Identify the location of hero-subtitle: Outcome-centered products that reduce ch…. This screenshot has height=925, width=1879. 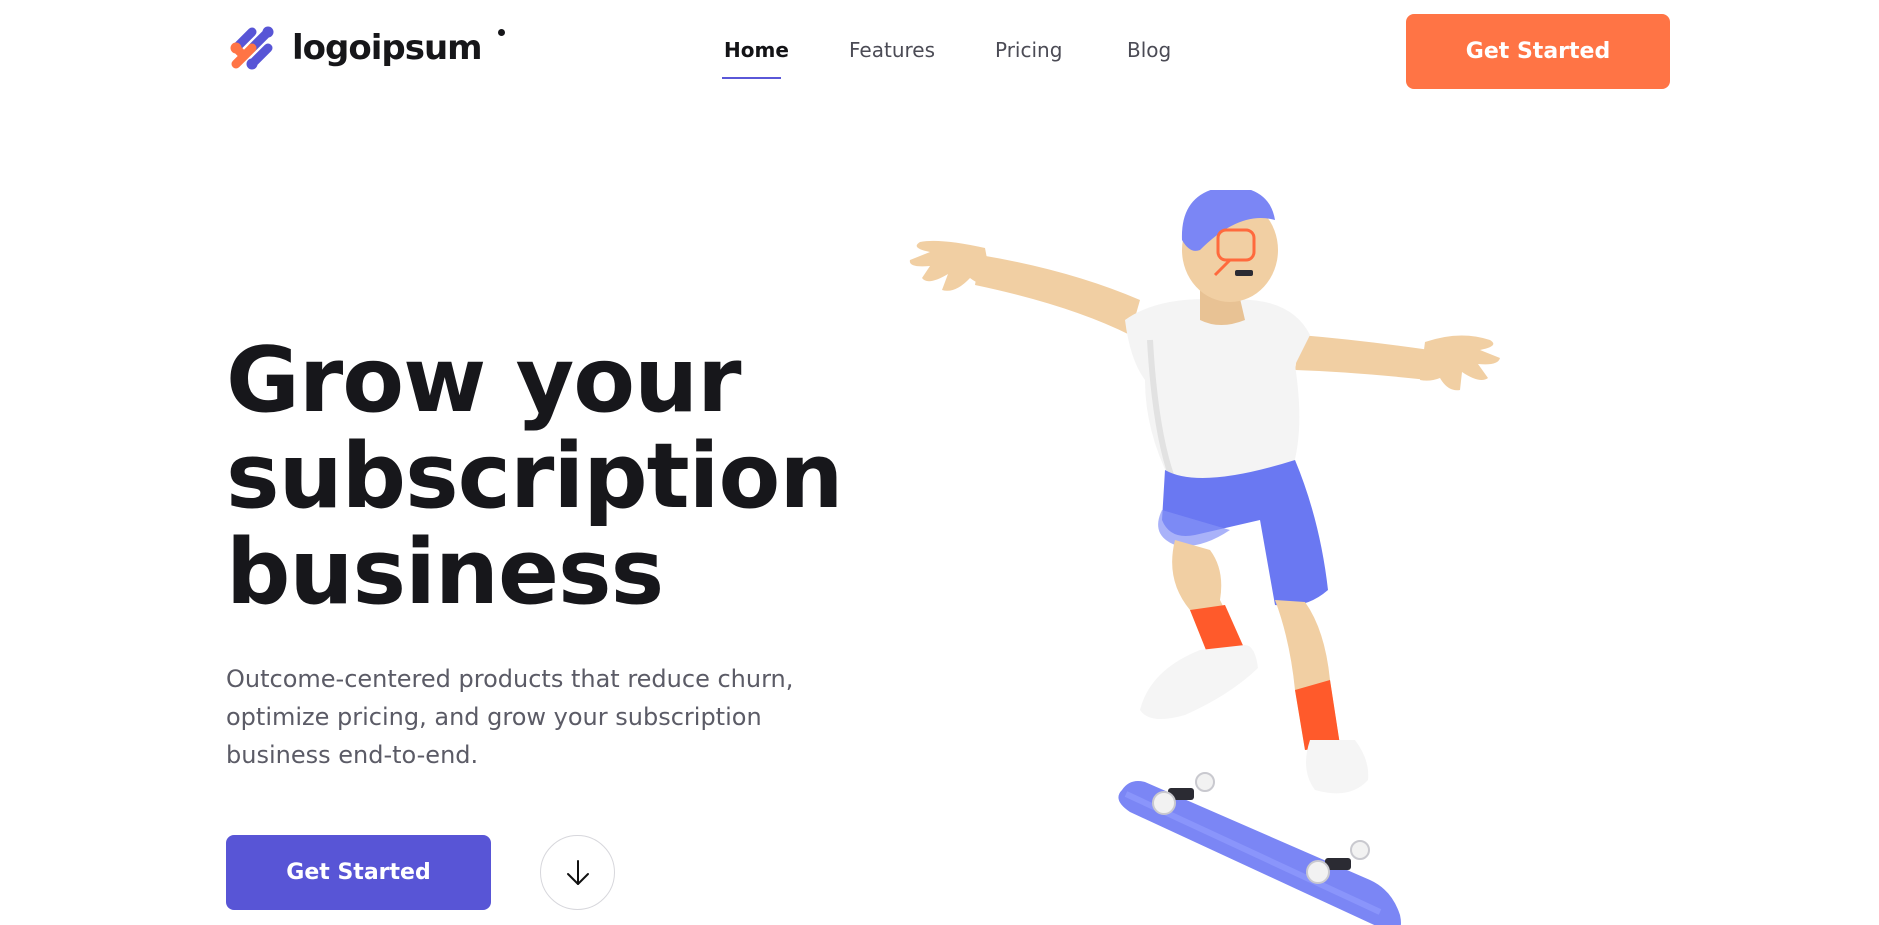
(526, 717).